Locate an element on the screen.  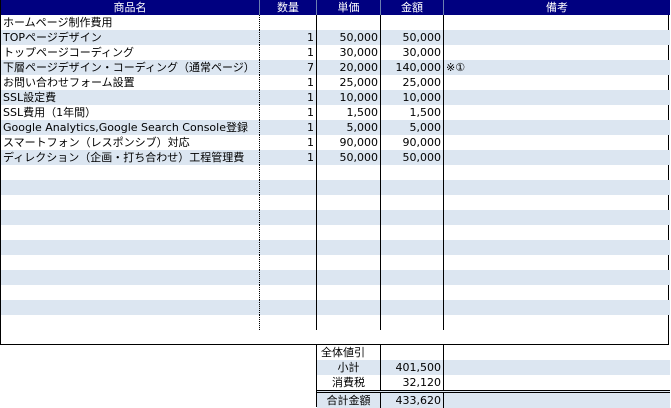
cell-name: お問い合わせフォーム設置 is located at coordinates (130, 82).